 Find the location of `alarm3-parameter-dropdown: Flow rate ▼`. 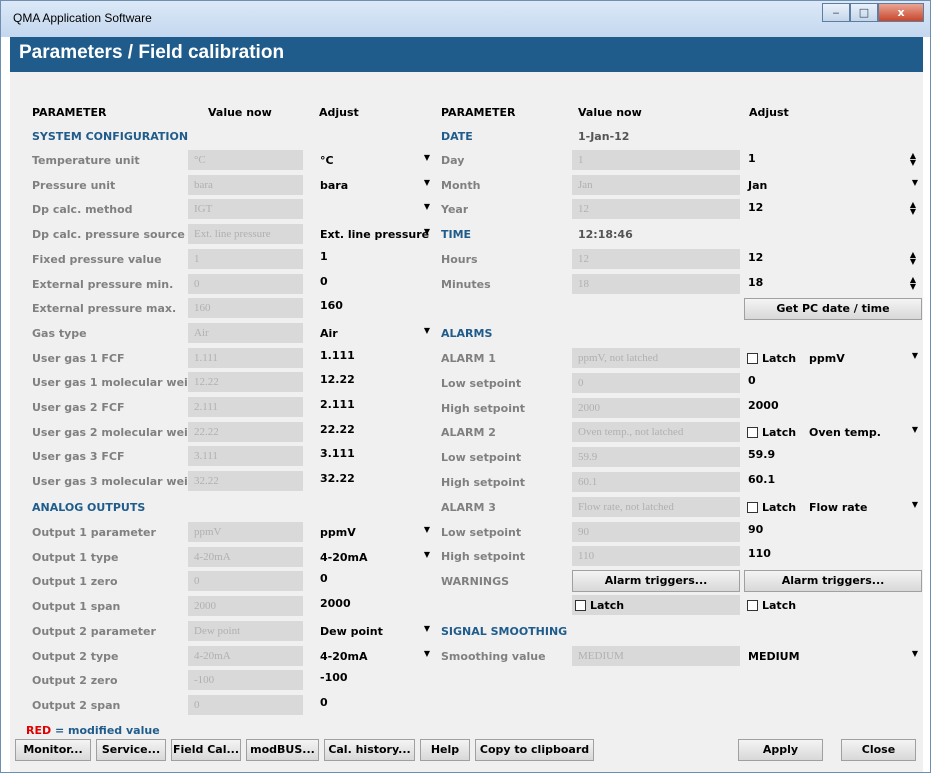

alarm3-parameter-dropdown: Flow rate ▼ is located at coordinates (863, 507).